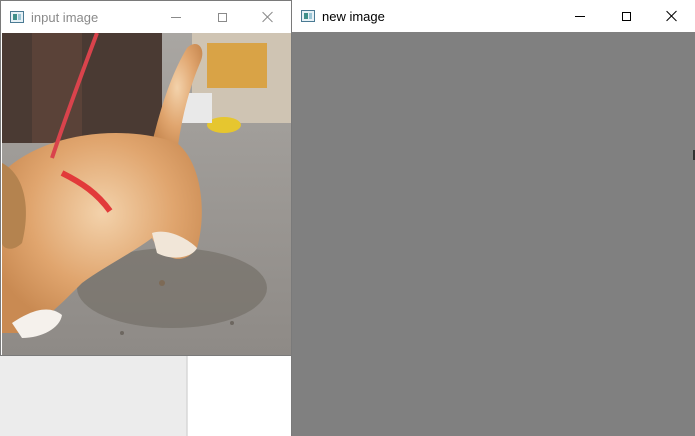 The width and height of the screenshot is (695, 436). I want to click on input-close-button, so click(268, 17).